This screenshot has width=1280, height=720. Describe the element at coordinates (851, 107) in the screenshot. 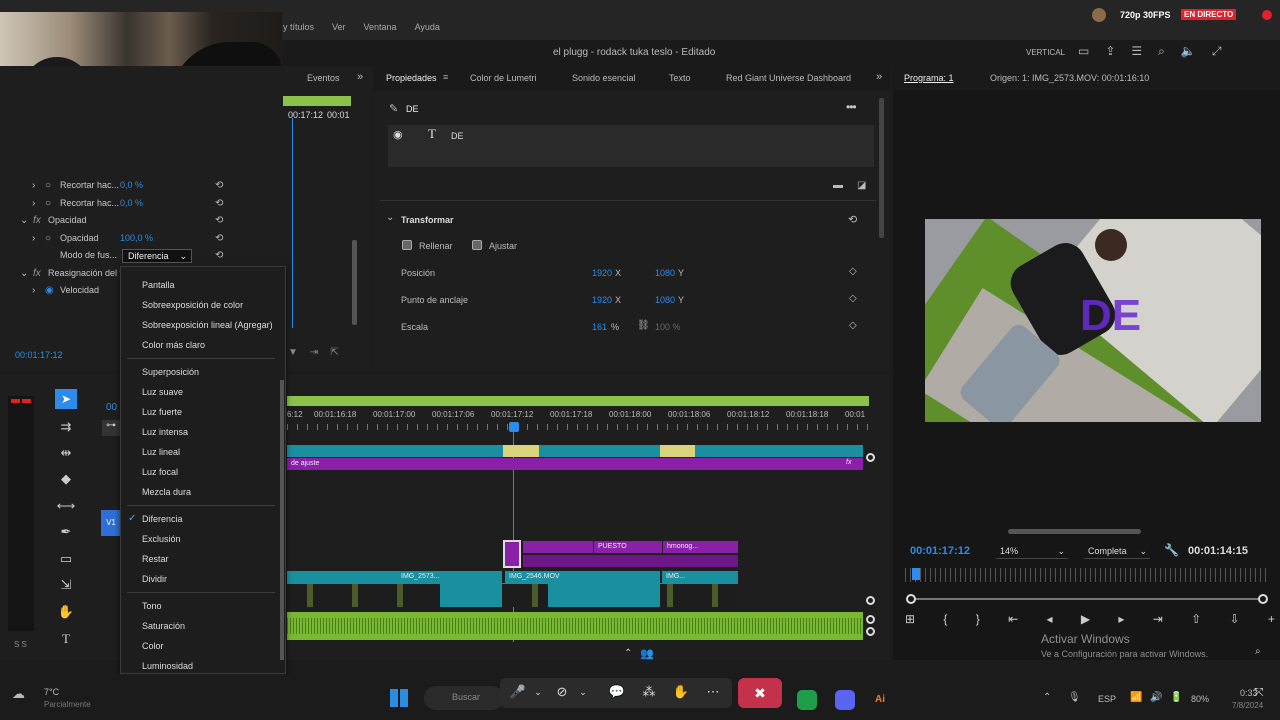

I see `more-options-icon: •••` at that location.